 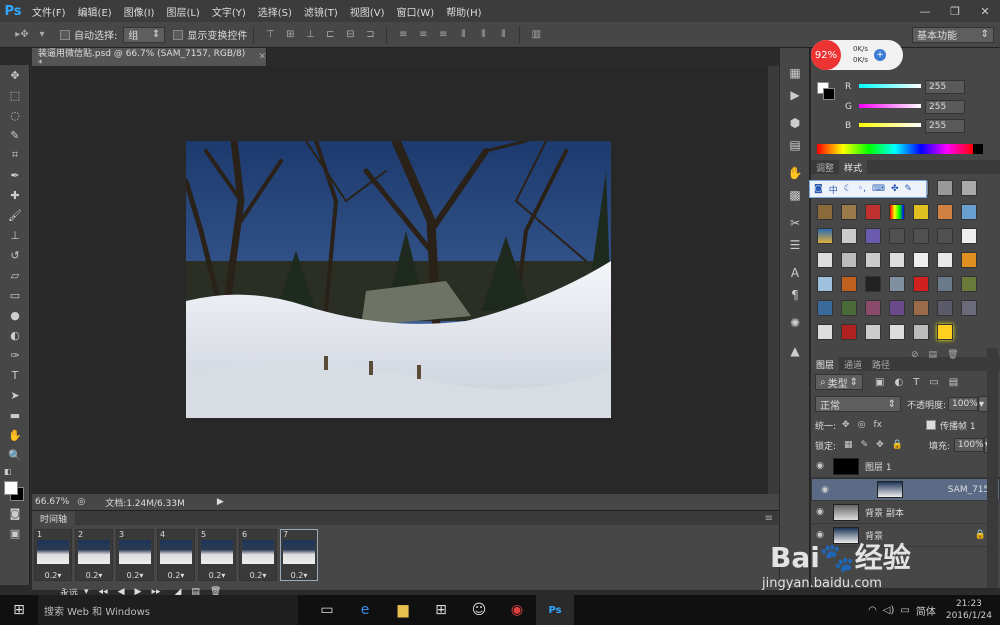 What do you see at coordinates (463, 11) in the screenshot?
I see `menu-help: 帮助(H)` at bounding box center [463, 11].